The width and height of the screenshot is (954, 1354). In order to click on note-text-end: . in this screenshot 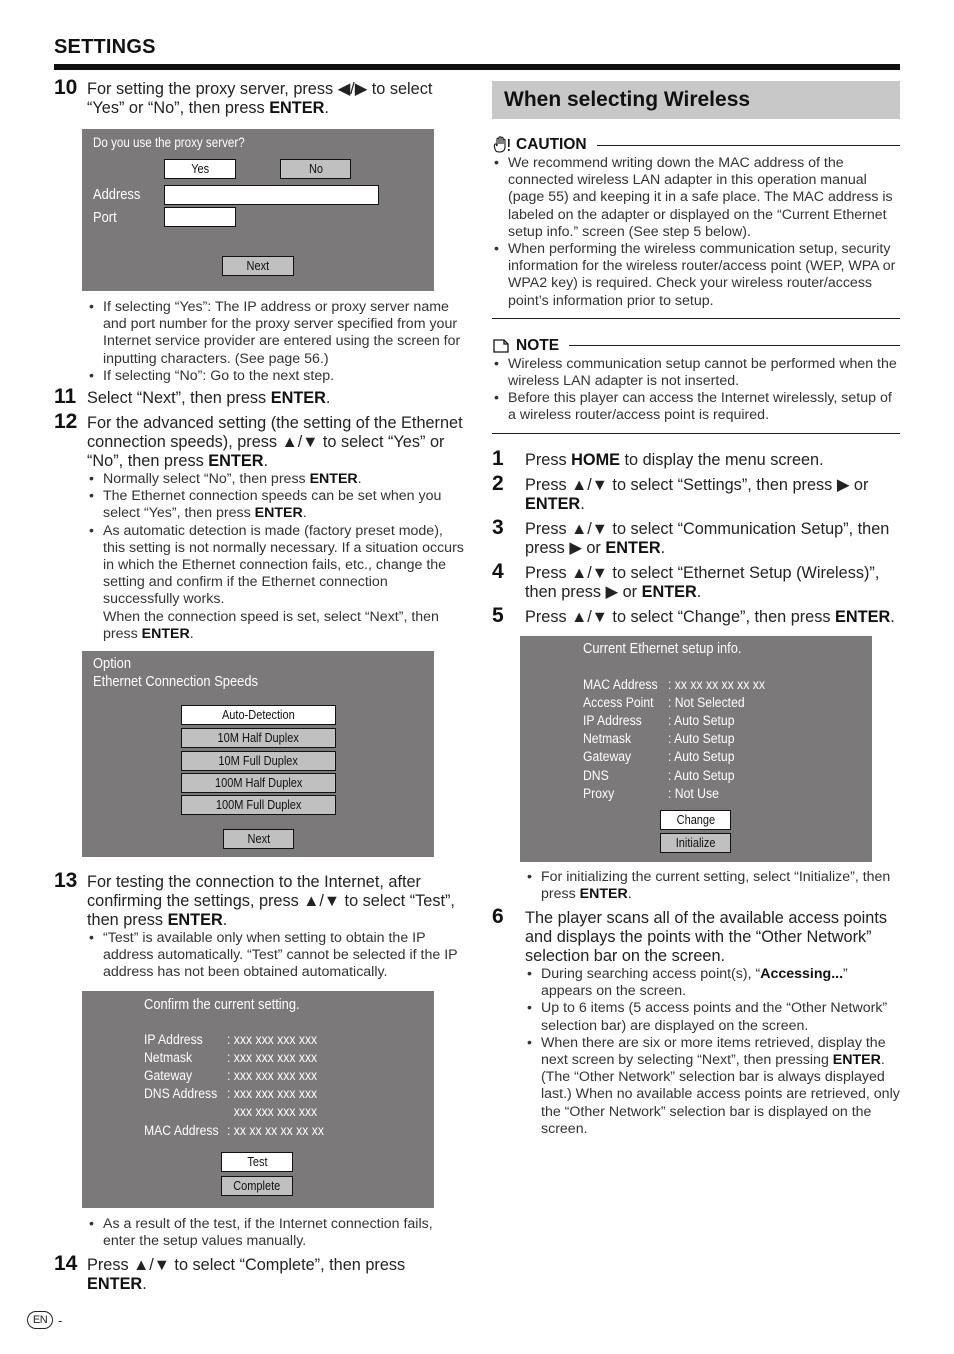, I will do `click(359, 479)`.